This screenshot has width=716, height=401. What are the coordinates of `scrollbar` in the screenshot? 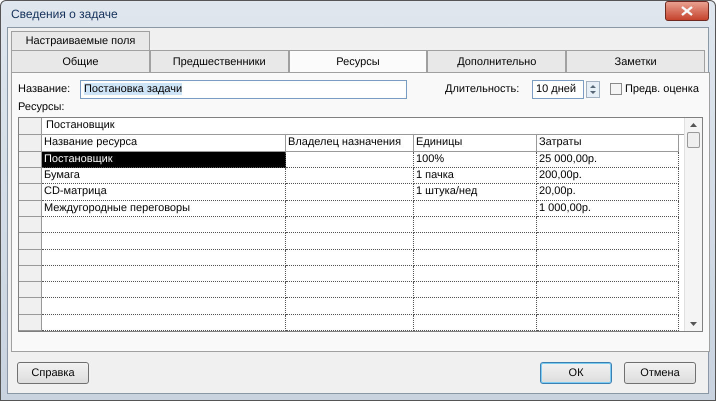 It's located at (693, 224).